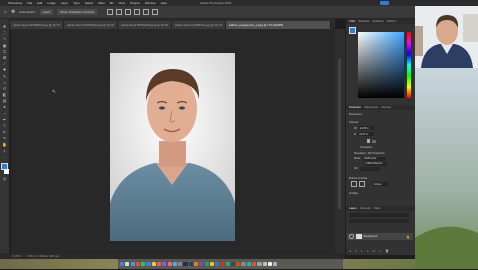  What do you see at coordinates (363, 21) in the screenshot?
I see `tab-swatches: Swatches` at bounding box center [363, 21].